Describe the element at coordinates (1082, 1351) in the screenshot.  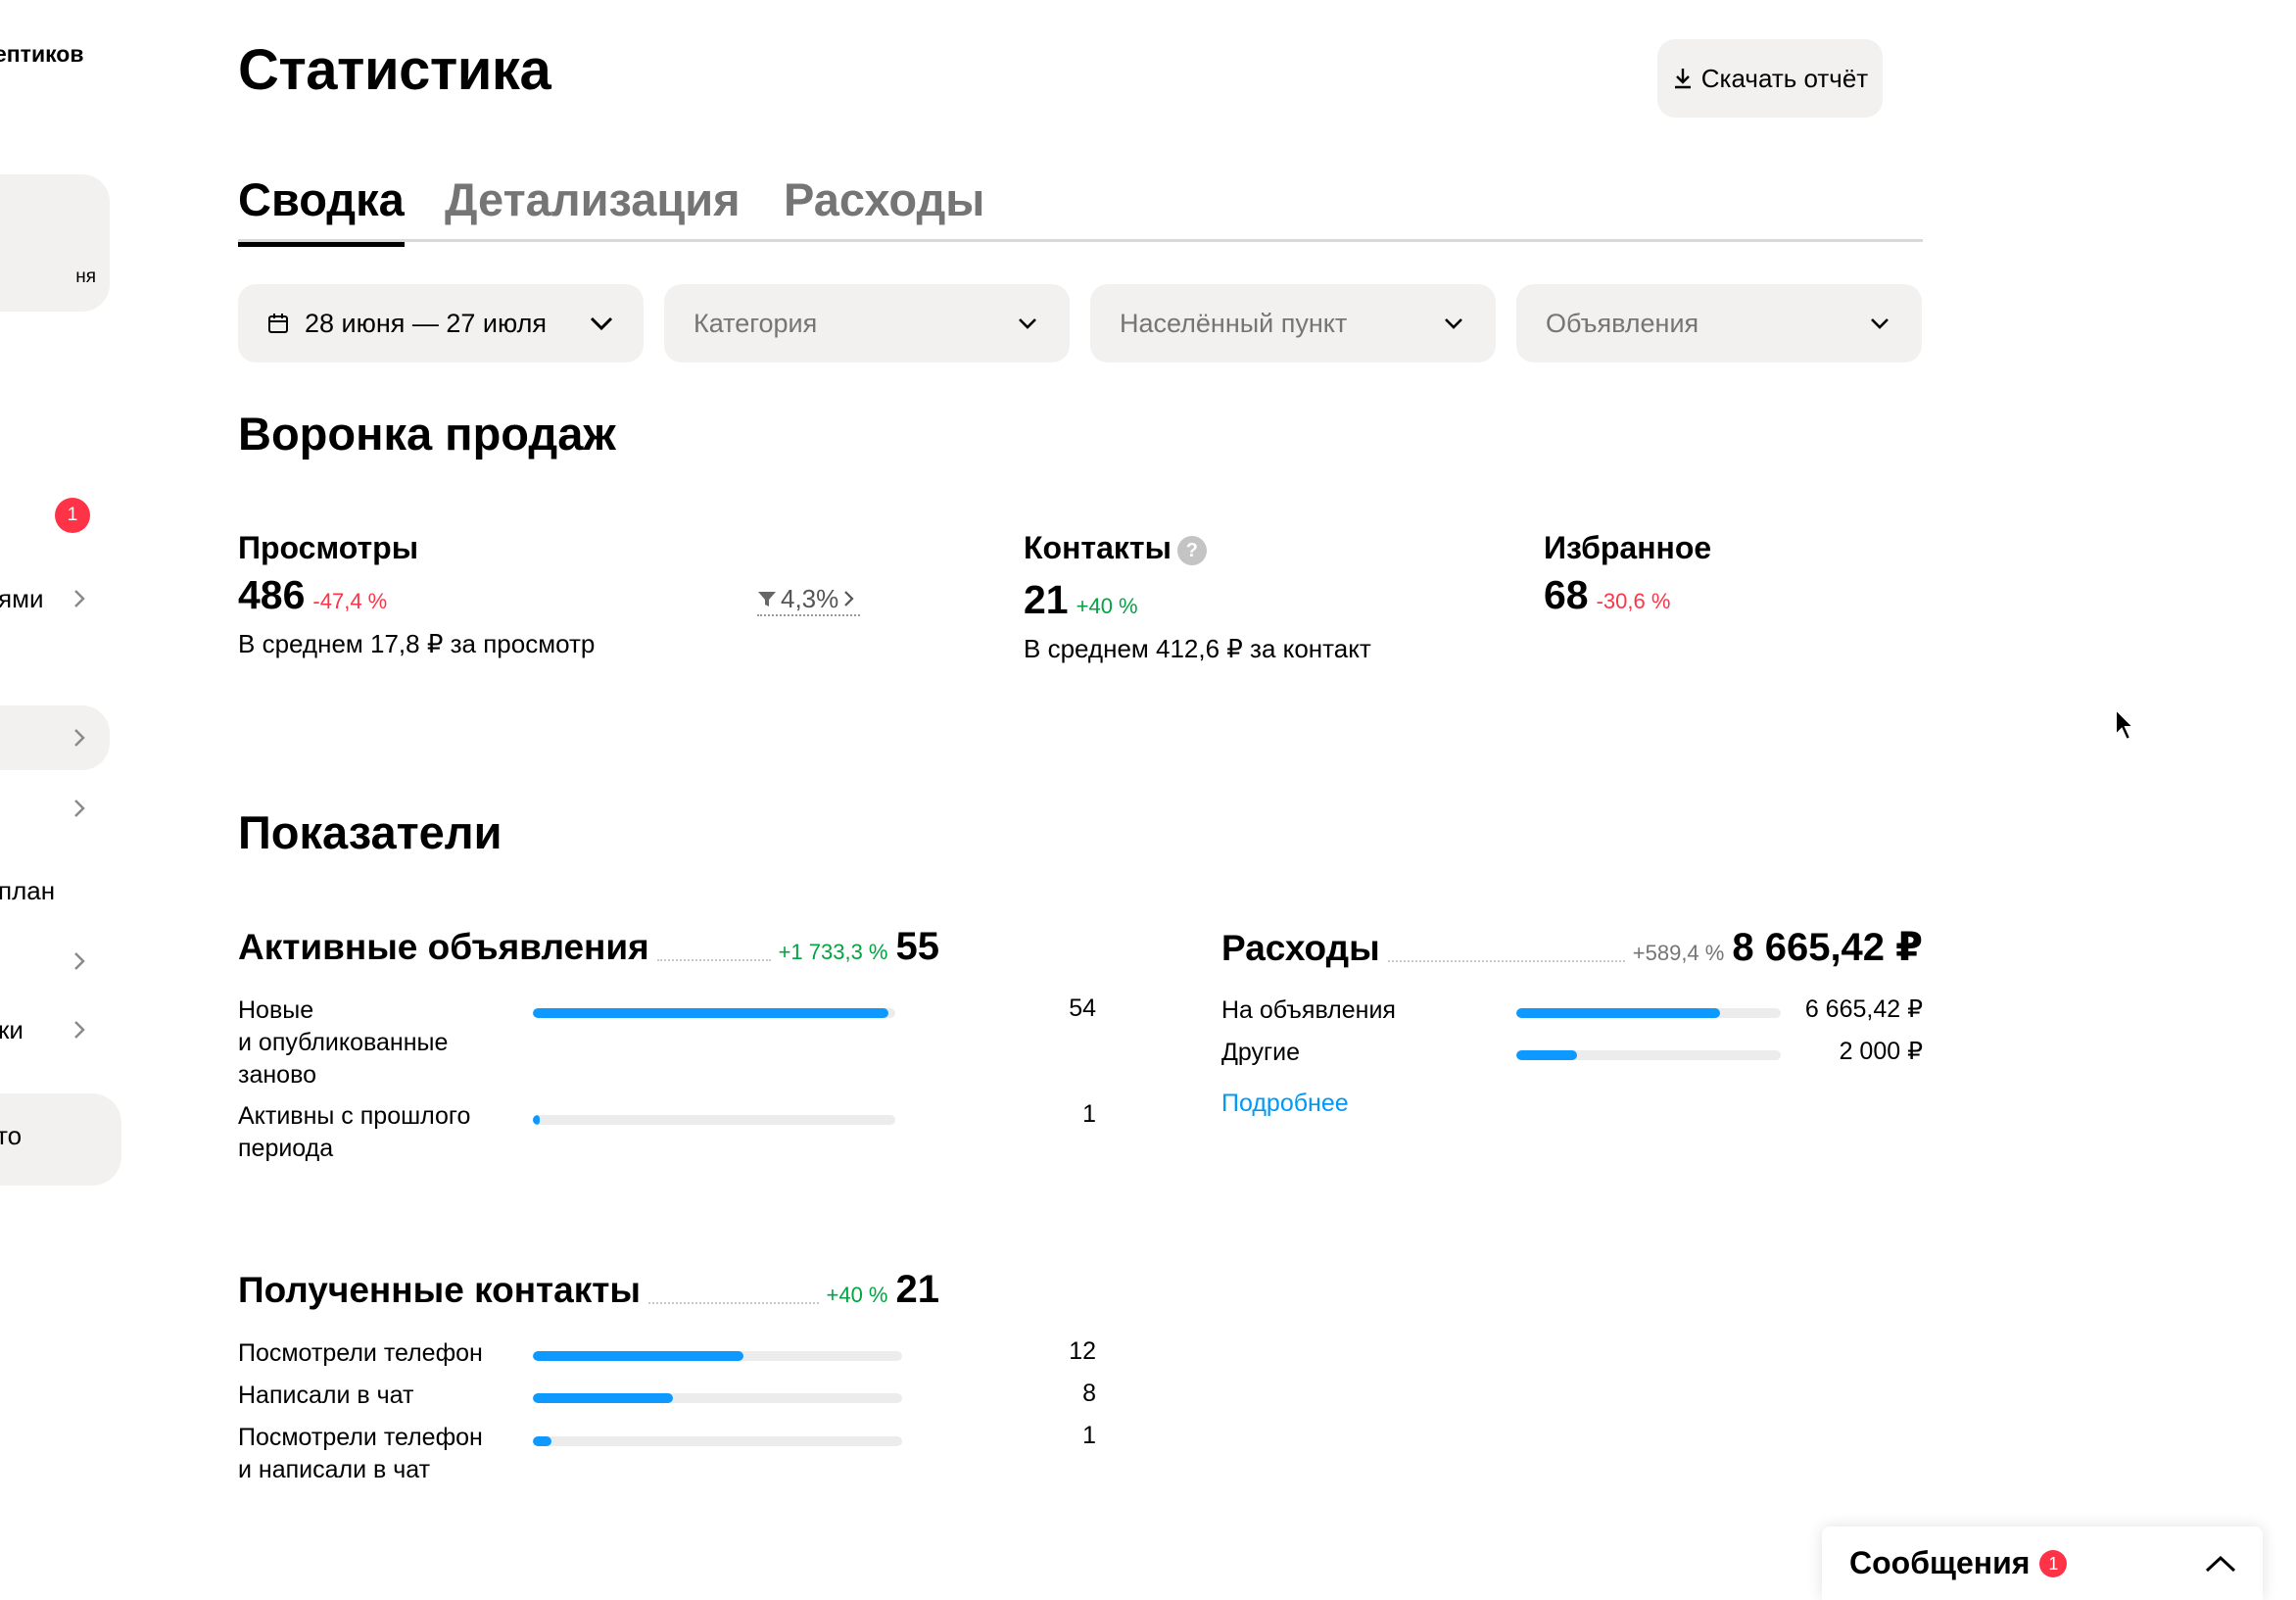
I see `row-value: 12` at that location.